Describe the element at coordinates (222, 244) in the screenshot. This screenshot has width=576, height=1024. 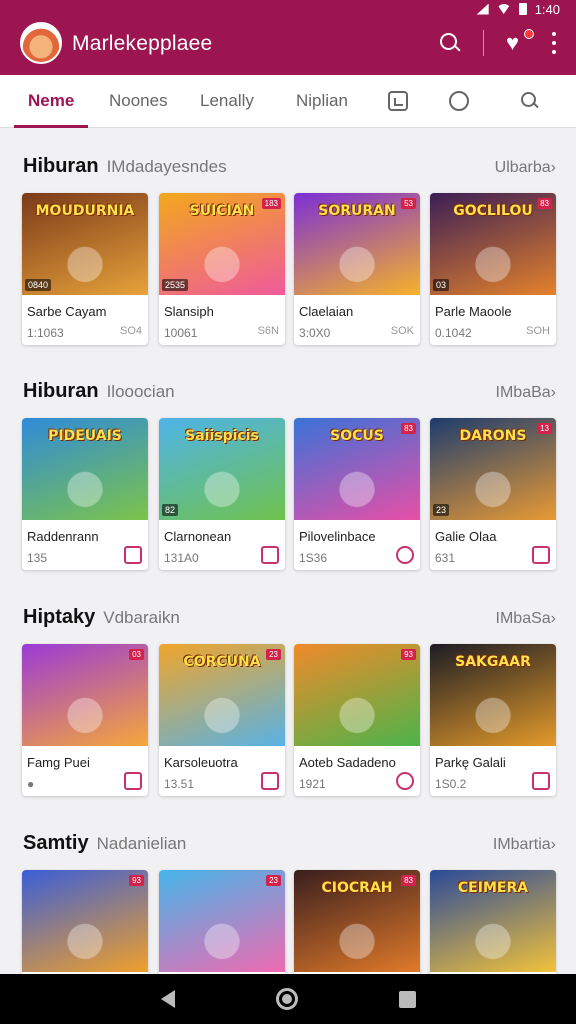
I see `game-thumbnail: SUICIAN 183 2535` at that location.